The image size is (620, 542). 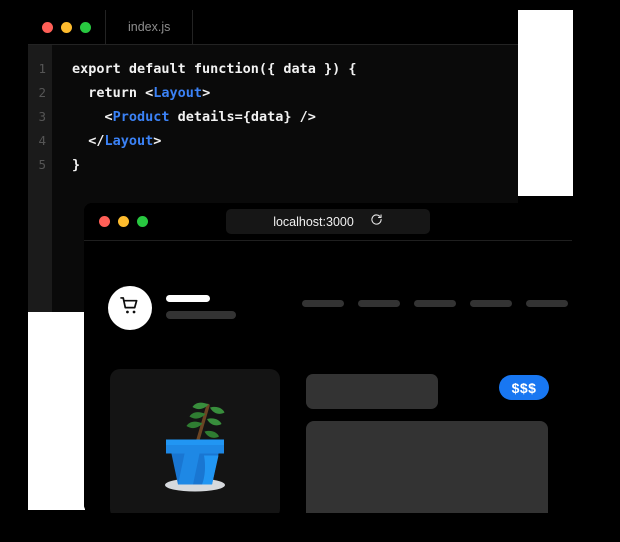 I want to click on potted-plant-illustration, so click(x=195, y=444).